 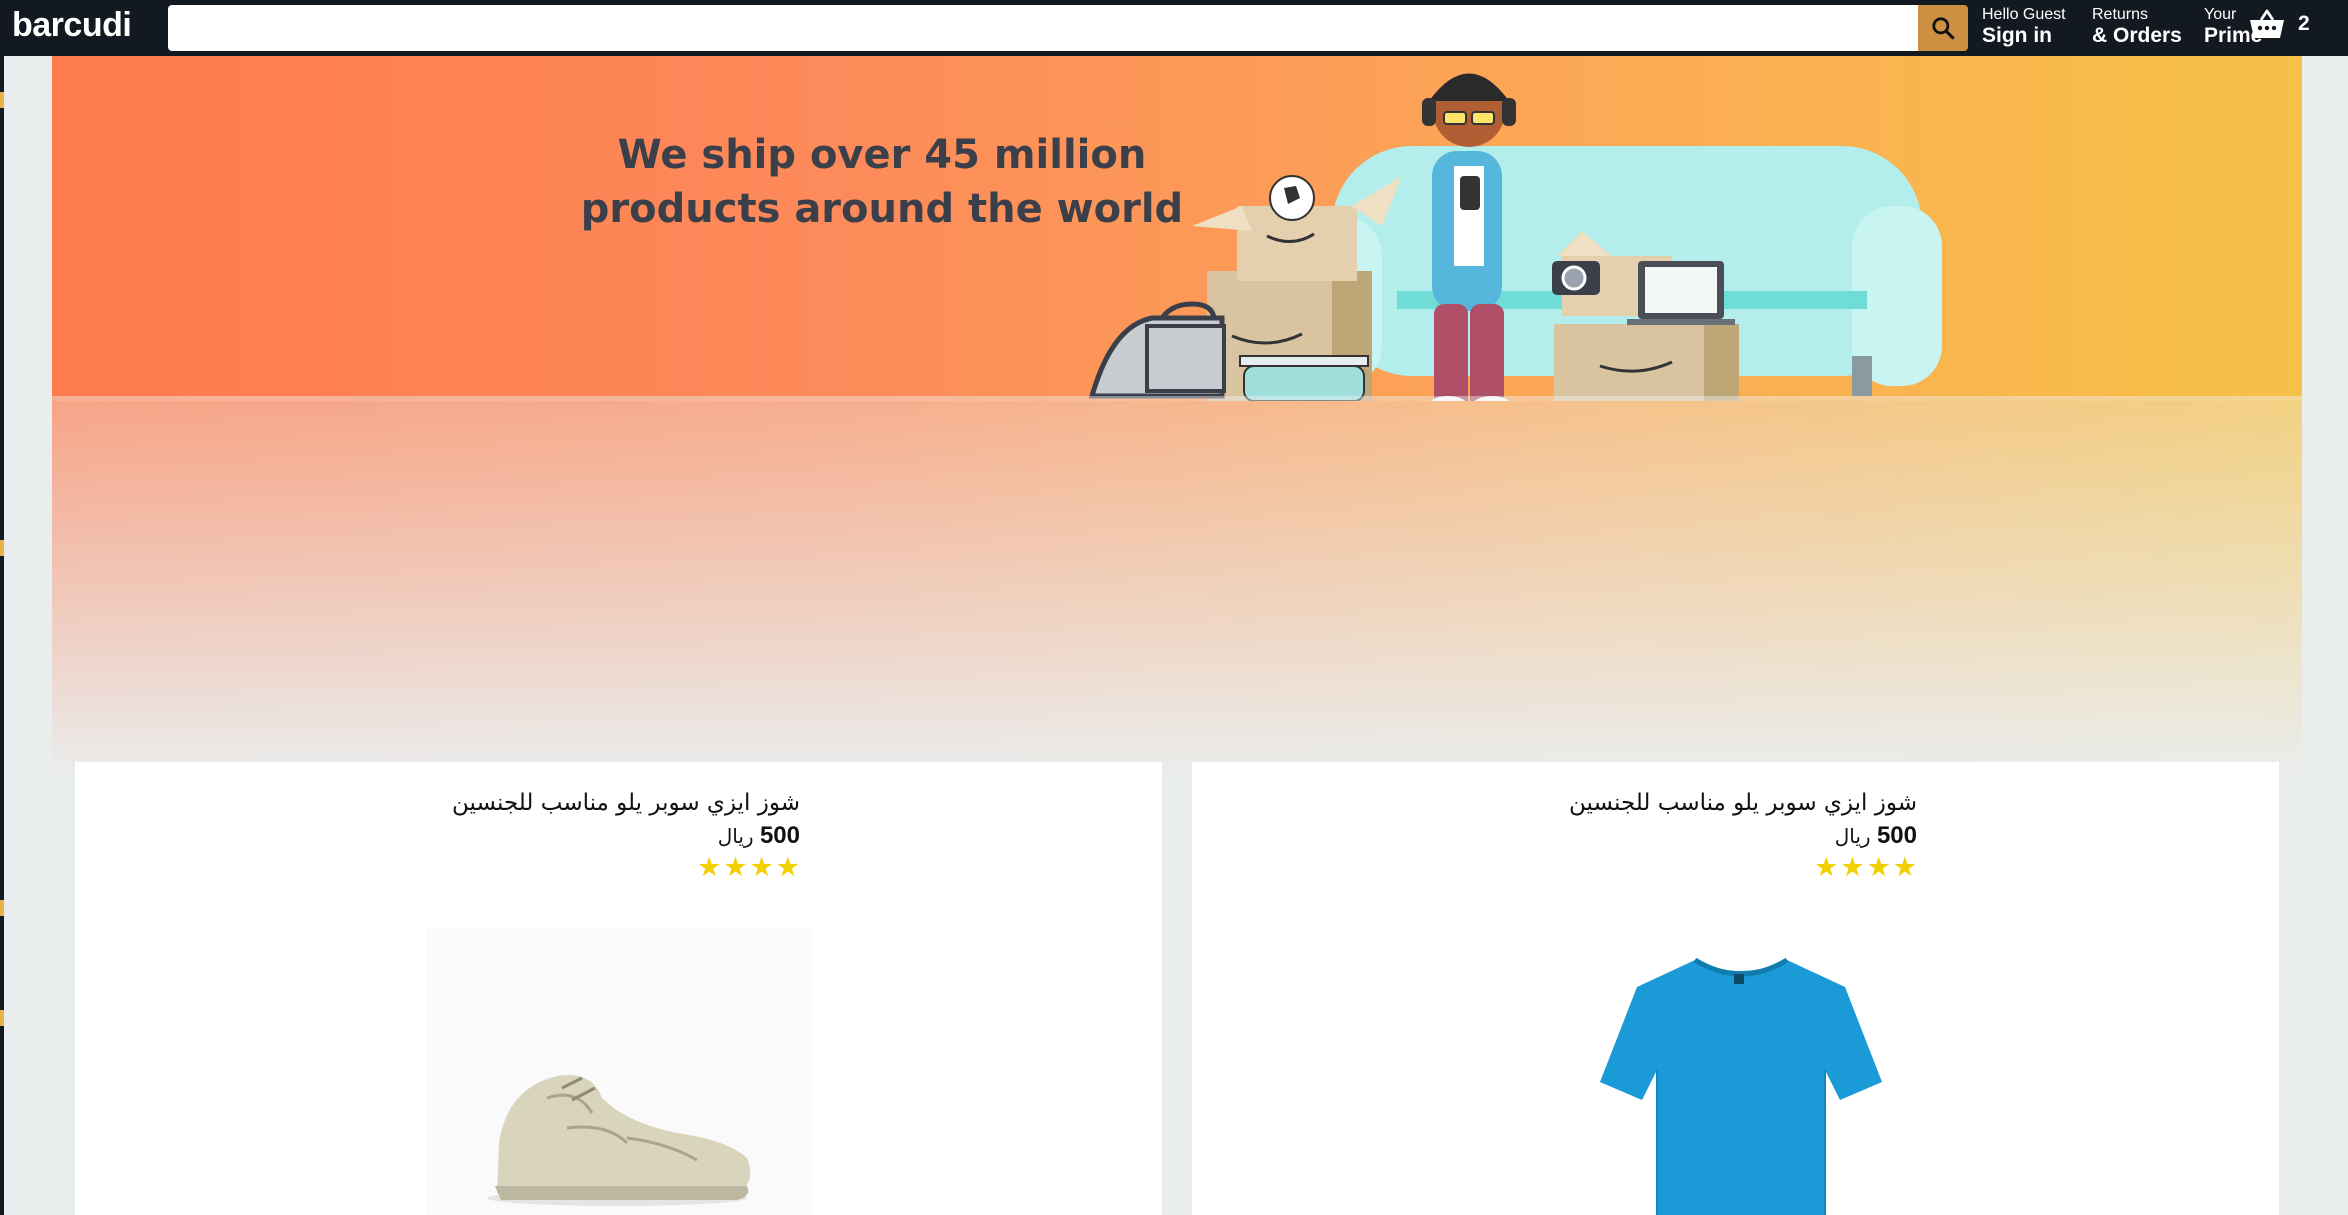 What do you see at coordinates (2024, 14) in the screenshot?
I see `account-greeting: Hello Guest` at bounding box center [2024, 14].